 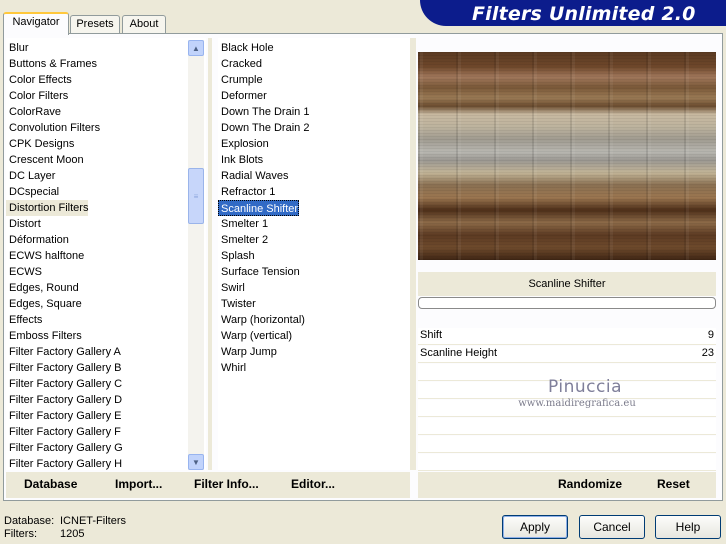 I want to click on param-value: 9, so click(x=711, y=335).